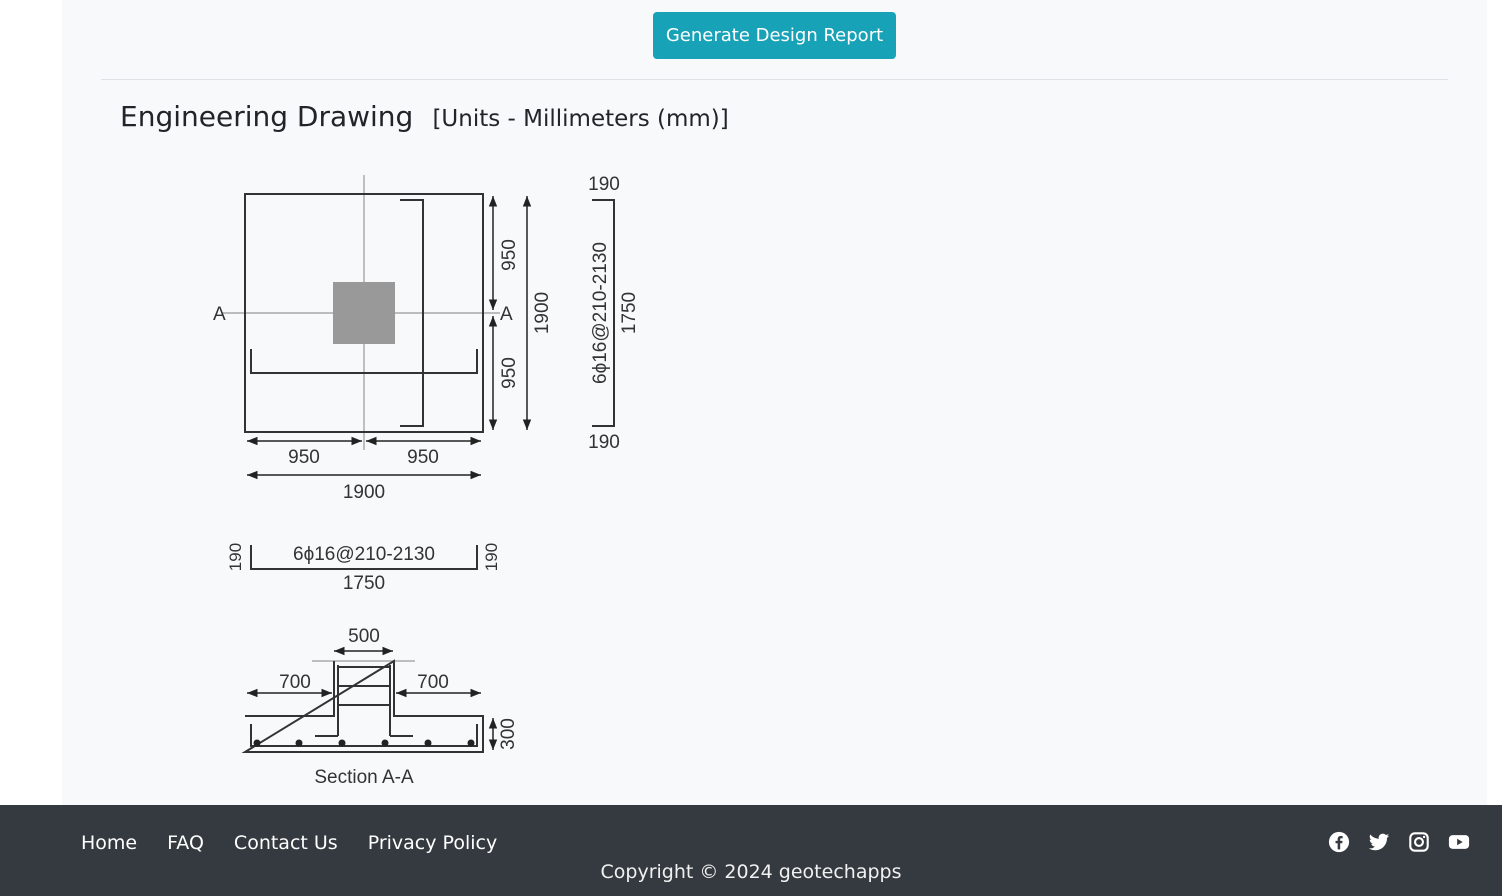  Describe the element at coordinates (509, 373) in the screenshot. I see `dim-bottom-half: 950` at that location.